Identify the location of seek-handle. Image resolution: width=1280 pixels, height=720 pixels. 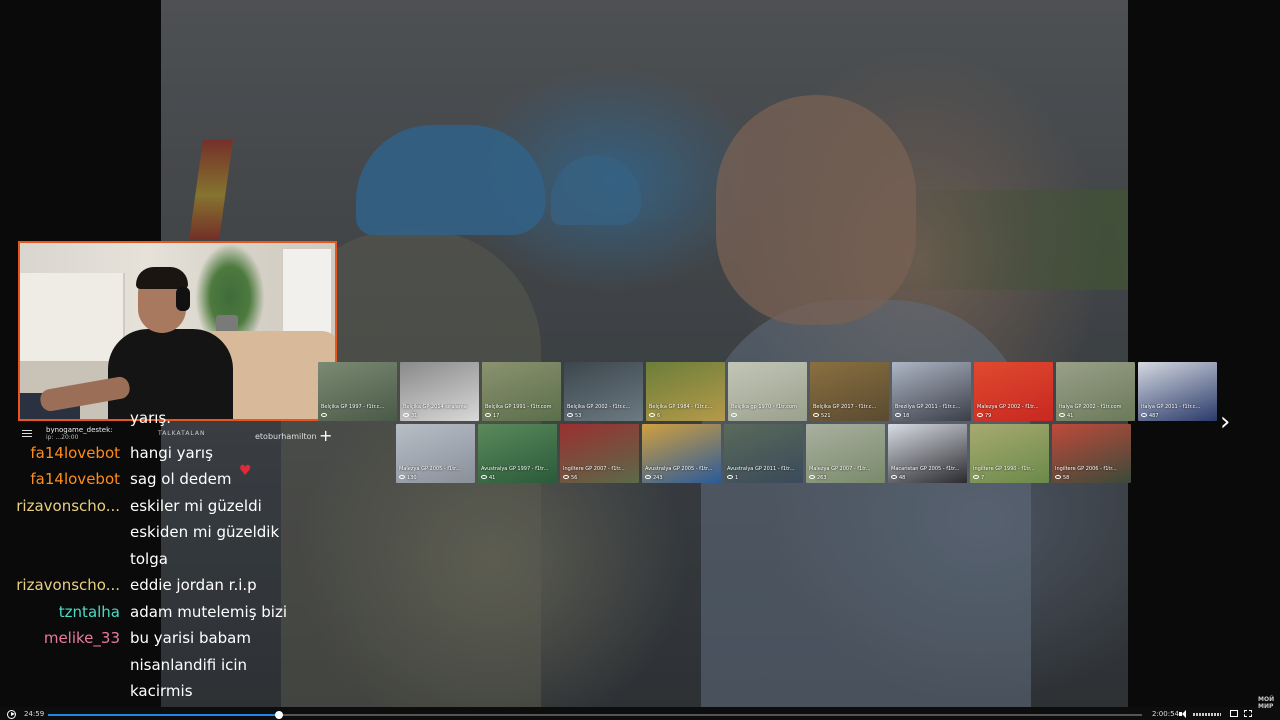
(278, 715).